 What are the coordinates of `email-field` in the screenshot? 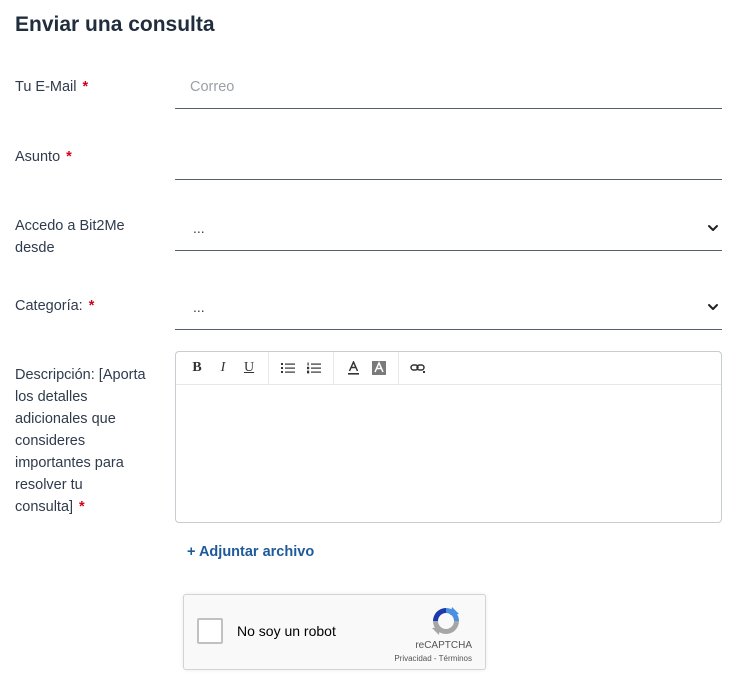 It's located at (448, 87).